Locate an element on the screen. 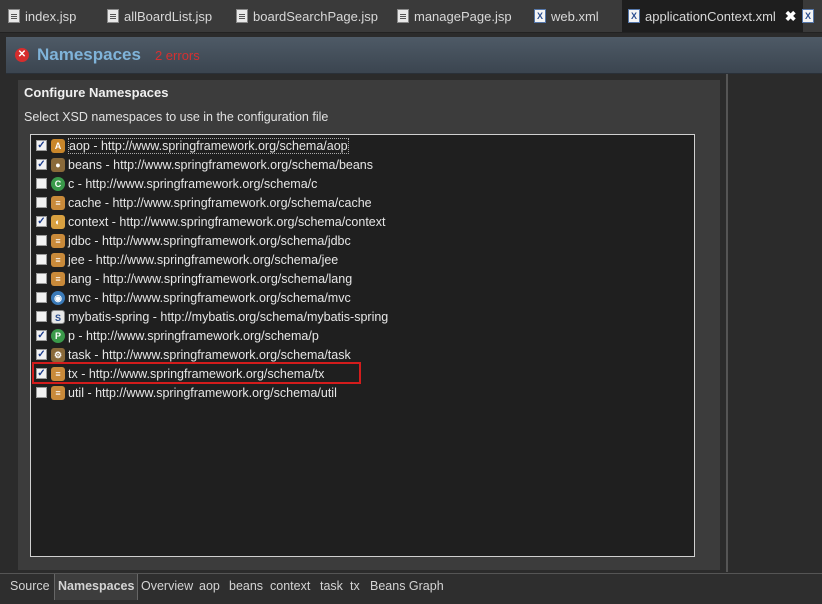 The image size is (822, 604). context-icon: ◐ is located at coordinates (58, 221).